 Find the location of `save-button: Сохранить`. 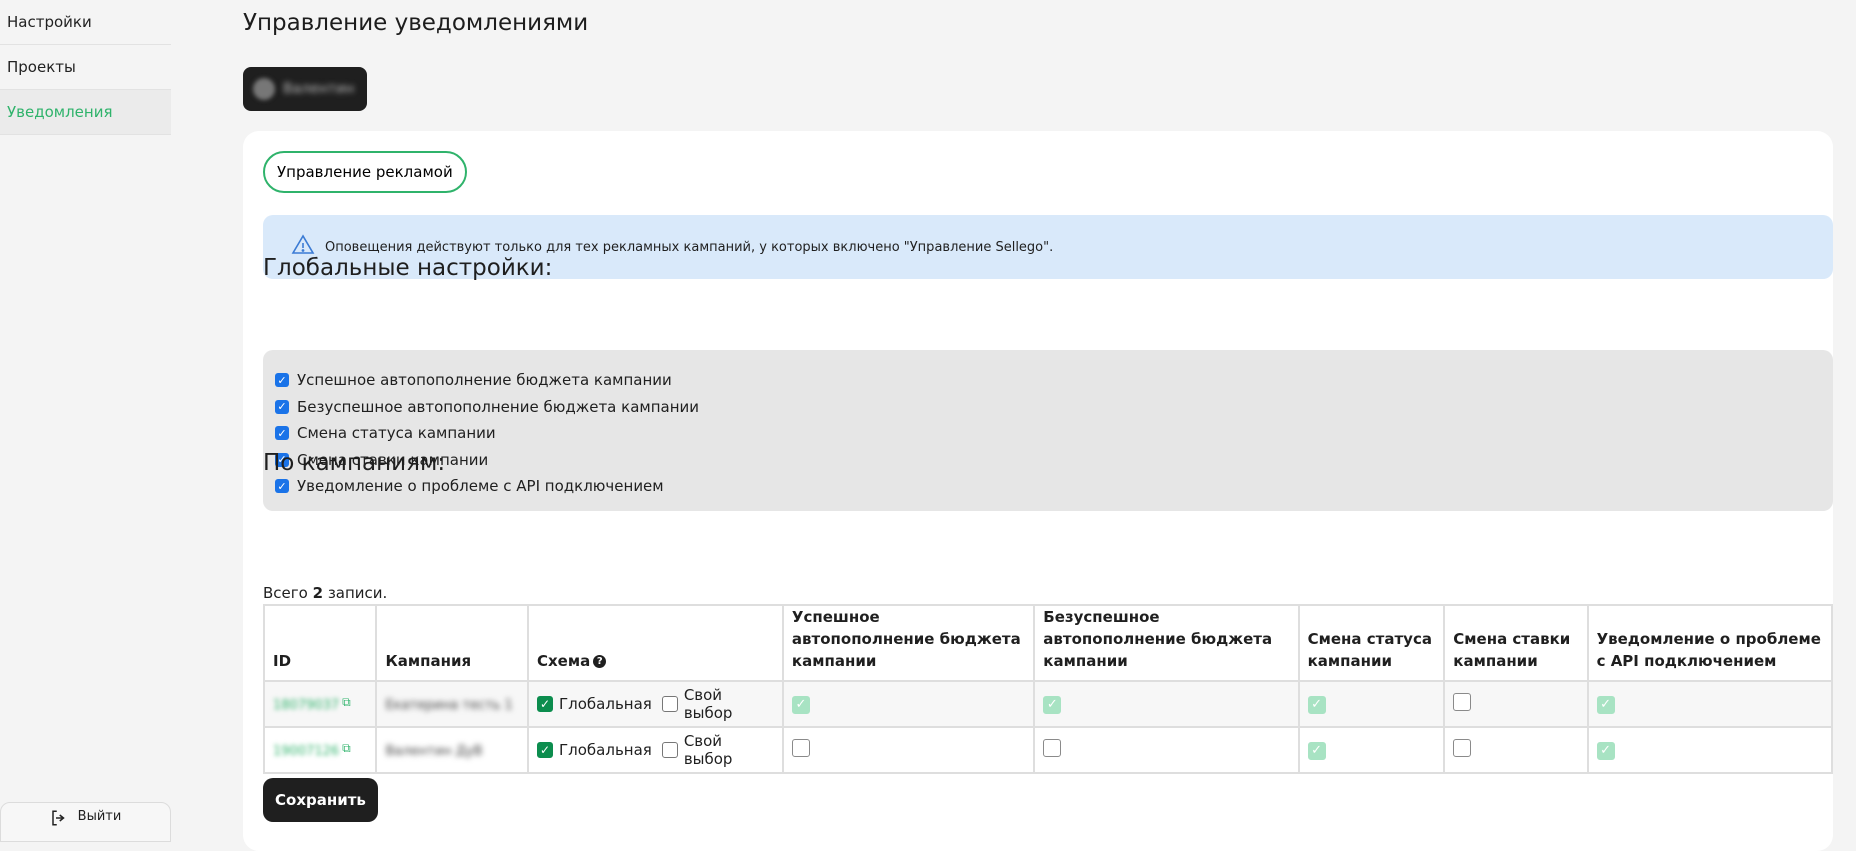

save-button: Сохранить is located at coordinates (320, 800).